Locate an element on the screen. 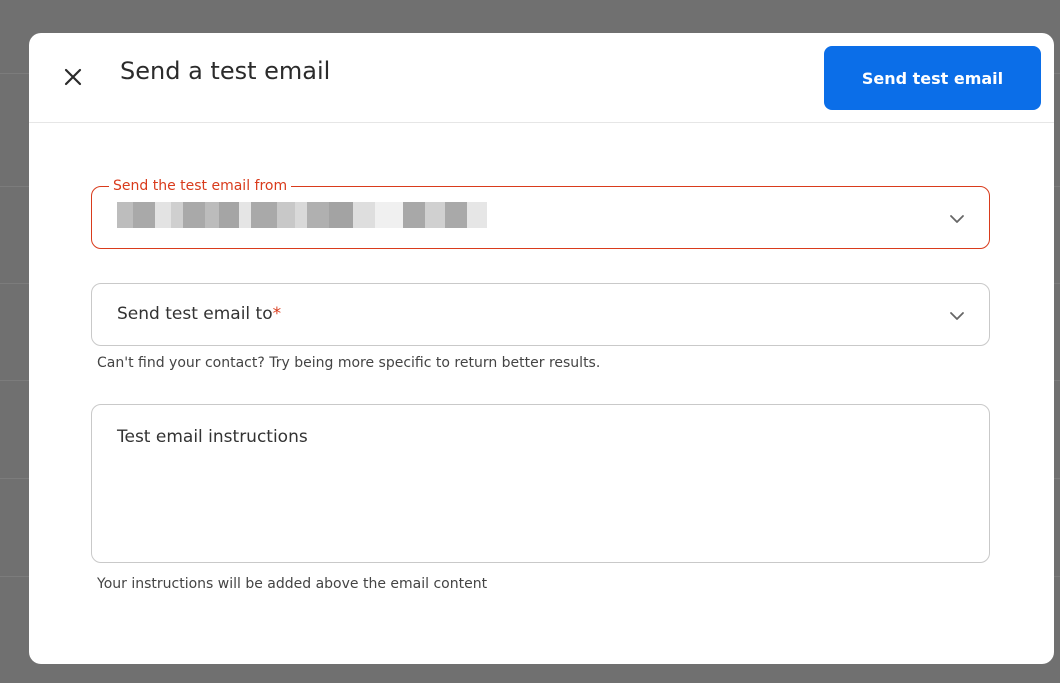 The width and height of the screenshot is (1060, 683). dialog-title: Send a test email is located at coordinates (225, 71).